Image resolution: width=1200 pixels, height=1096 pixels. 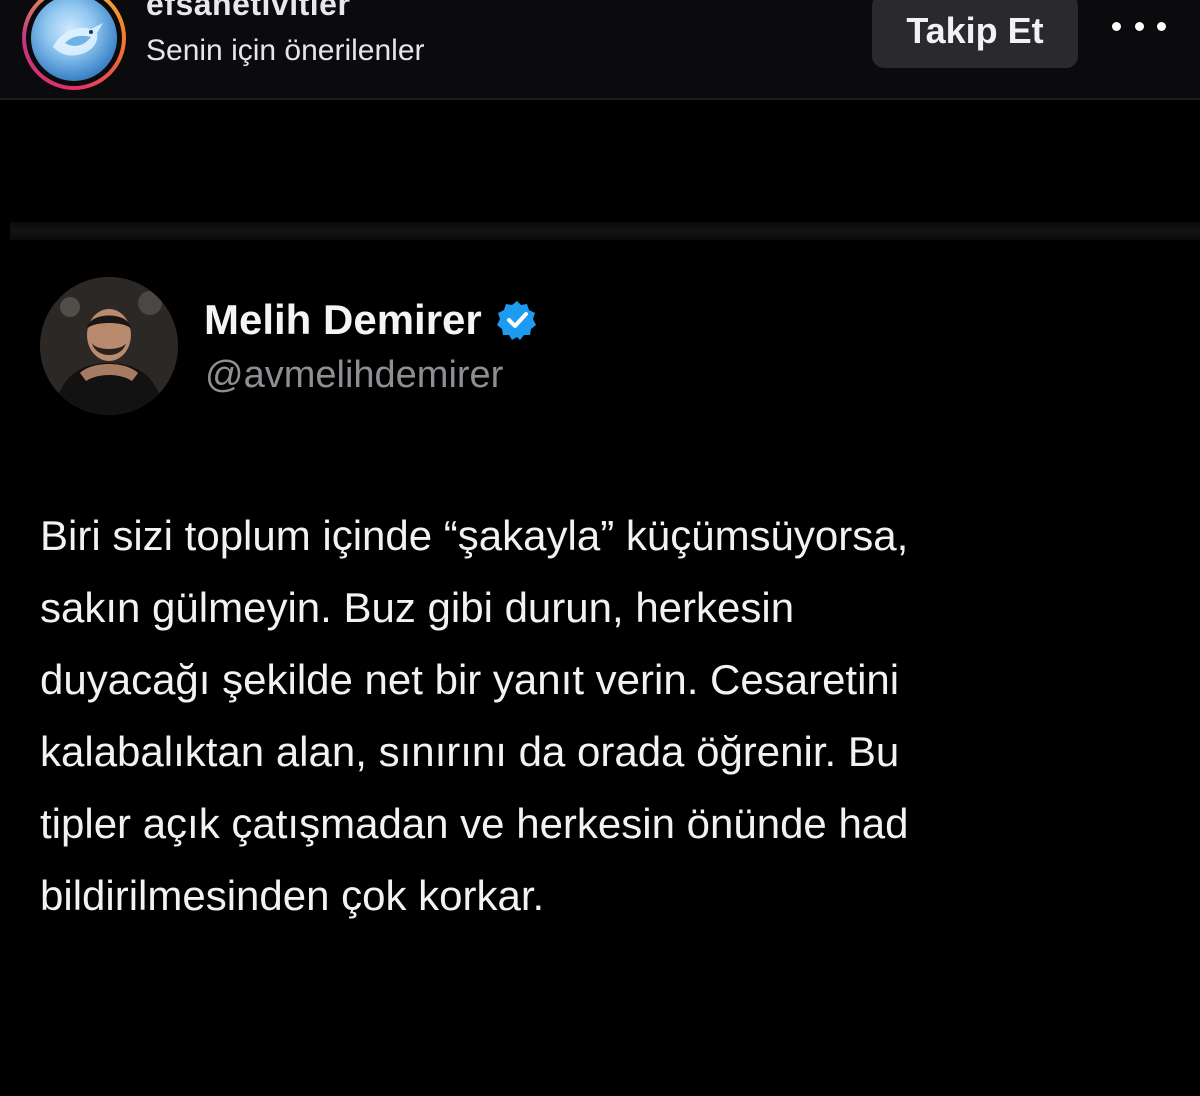 I want to click on bird-icon, so click(x=78, y=39).